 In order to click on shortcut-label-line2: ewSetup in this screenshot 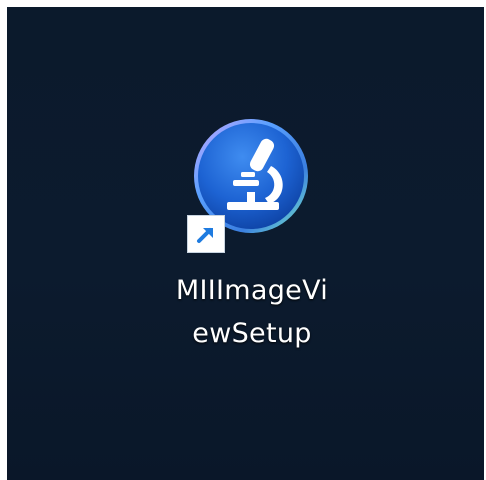, I will do `click(252, 333)`.